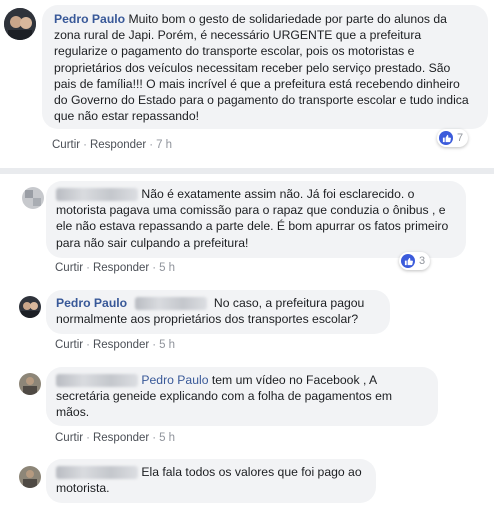 The height and width of the screenshot is (515, 494). I want to click on reaction-count: 3, so click(415, 261).